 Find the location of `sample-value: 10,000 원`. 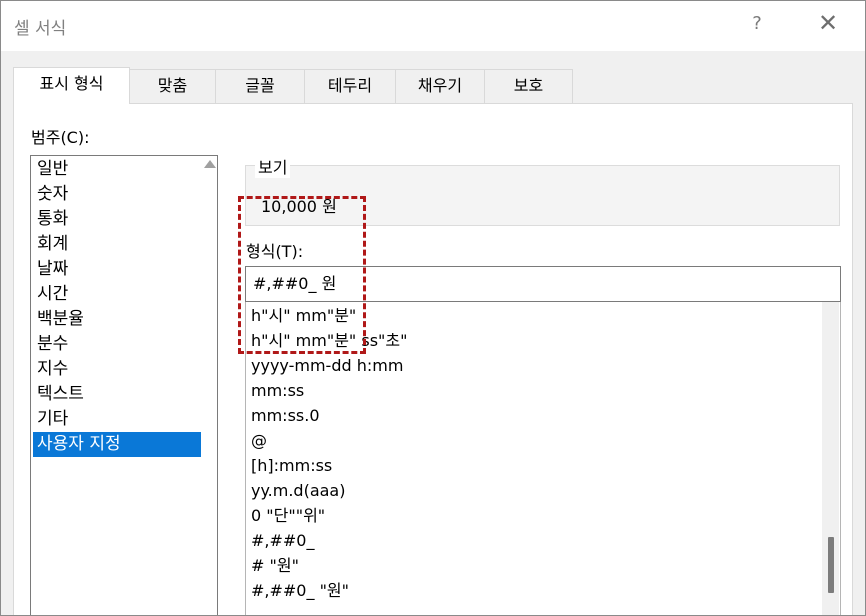

sample-value: 10,000 원 is located at coordinates (299, 206).